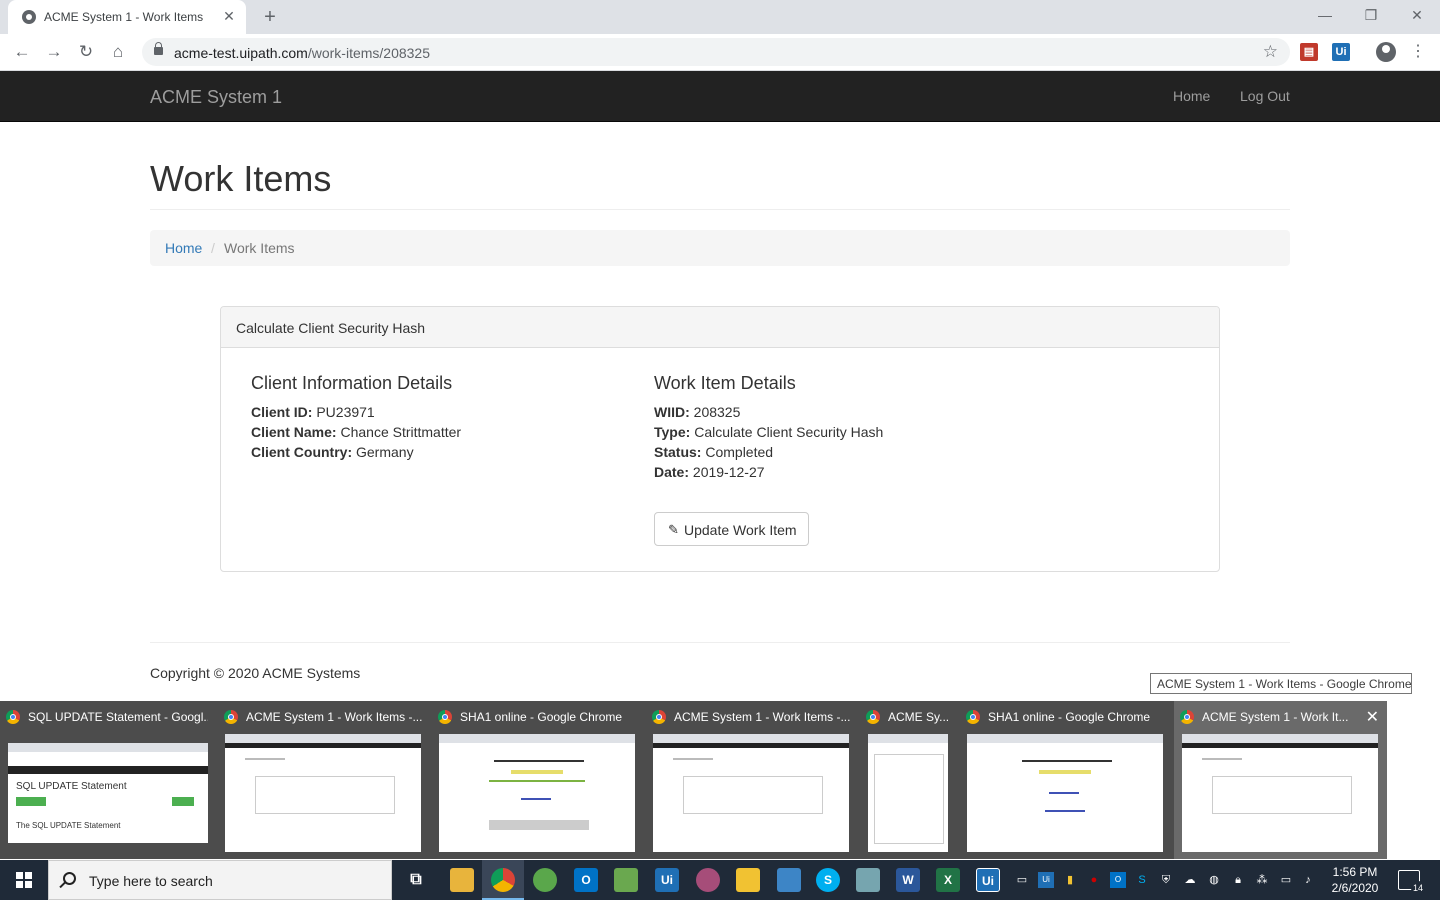 This screenshot has width=1440, height=900. Describe the element at coordinates (828, 880) in the screenshot. I see `skype-icon: S` at that location.